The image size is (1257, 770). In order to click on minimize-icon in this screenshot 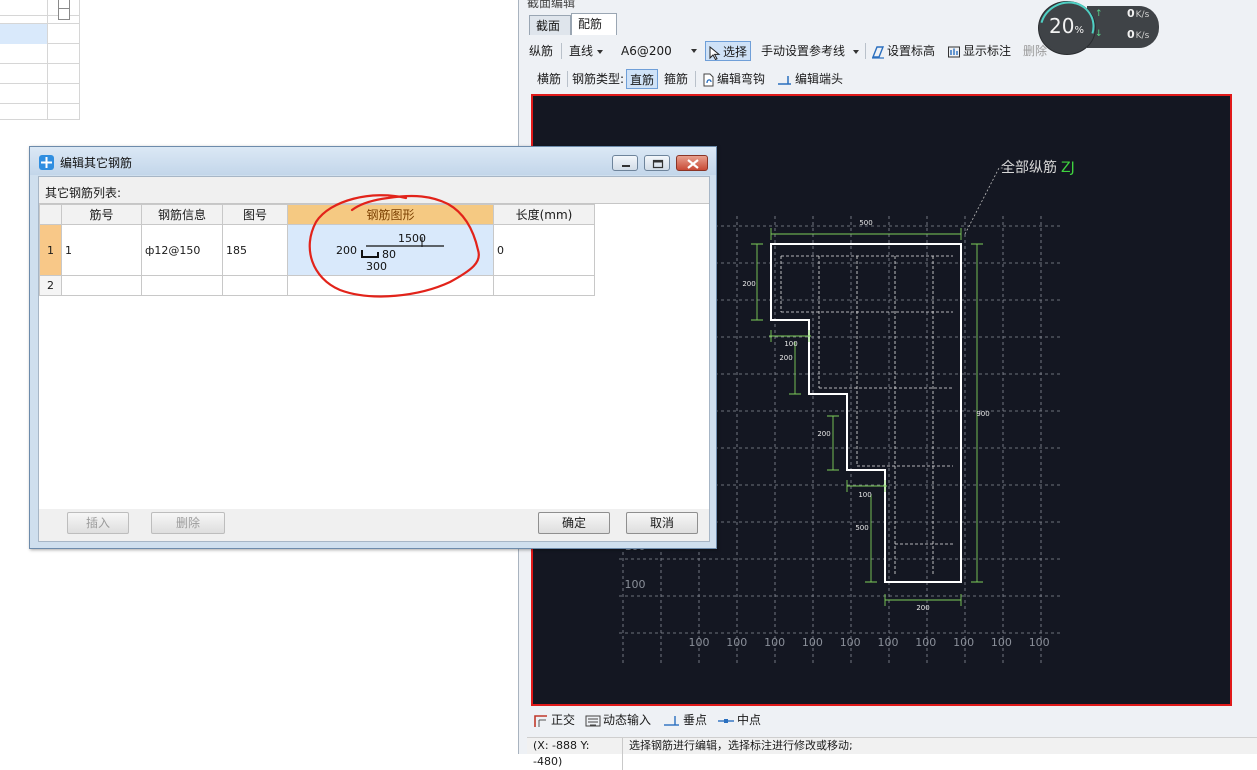, I will do `click(626, 166)`.